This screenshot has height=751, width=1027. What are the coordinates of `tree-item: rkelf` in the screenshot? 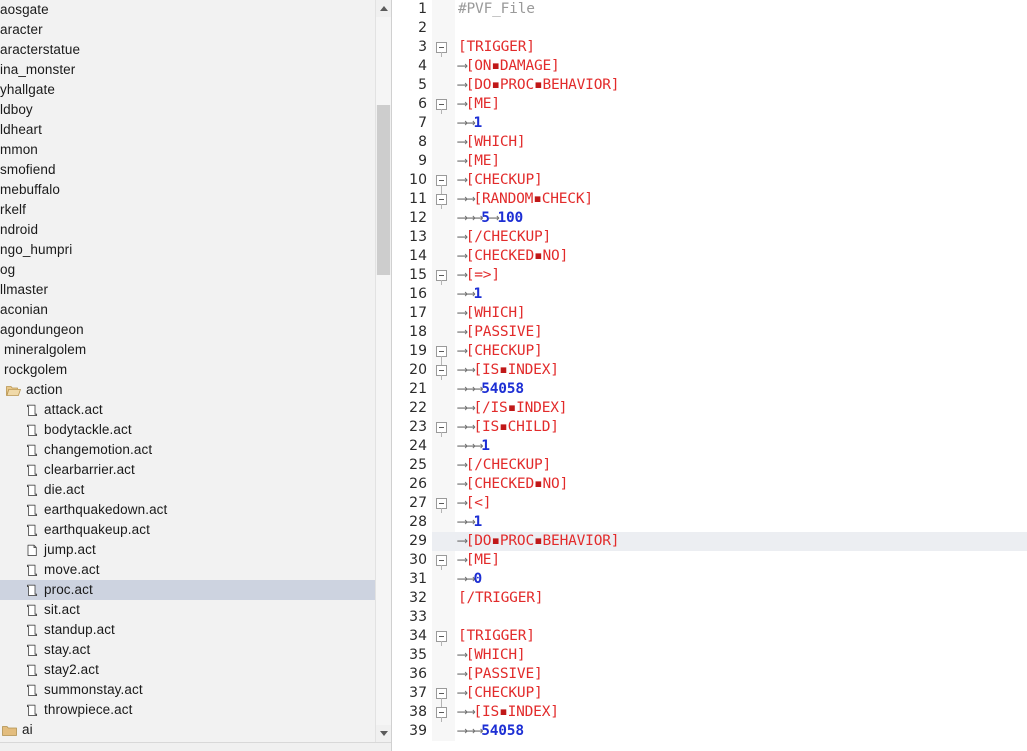 It's located at (188, 210).